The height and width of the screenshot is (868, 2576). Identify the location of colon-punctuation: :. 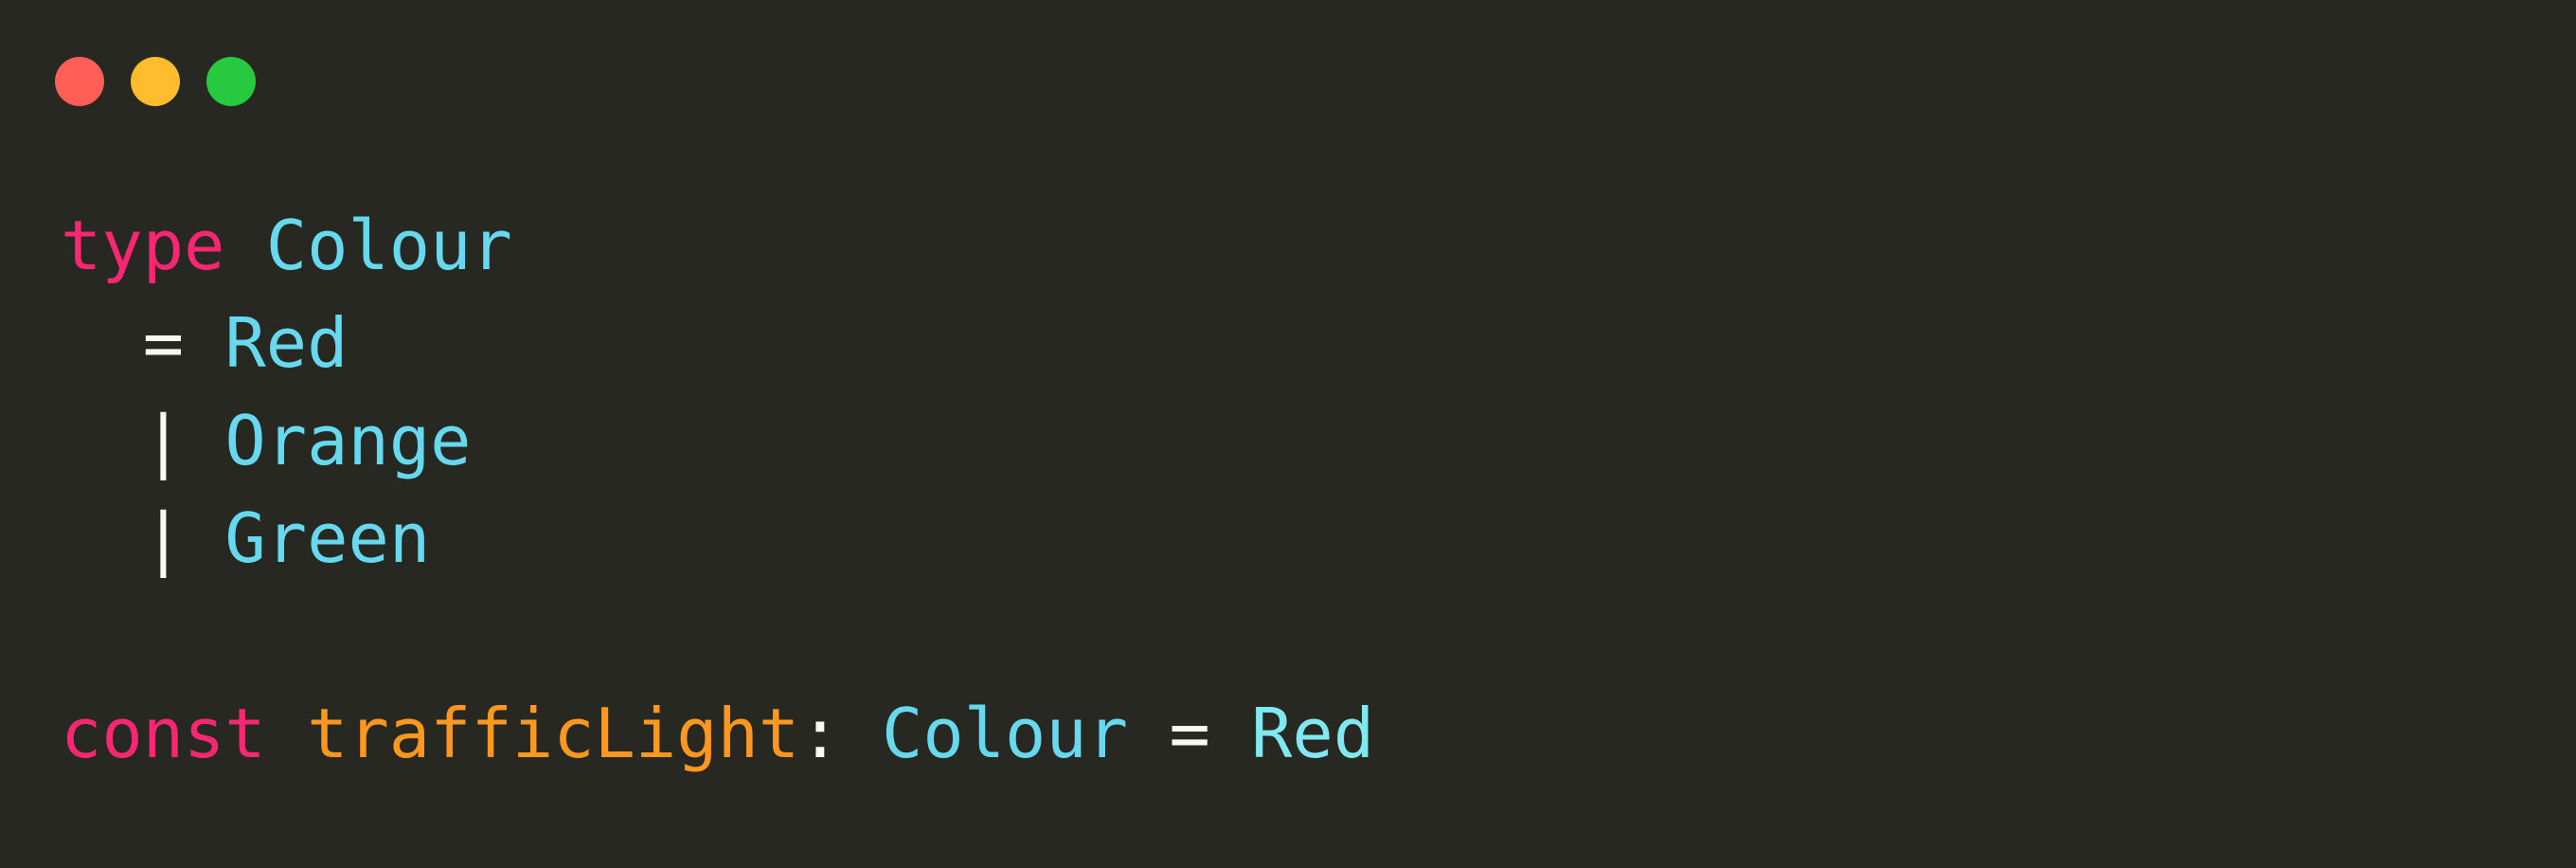
(820, 733).